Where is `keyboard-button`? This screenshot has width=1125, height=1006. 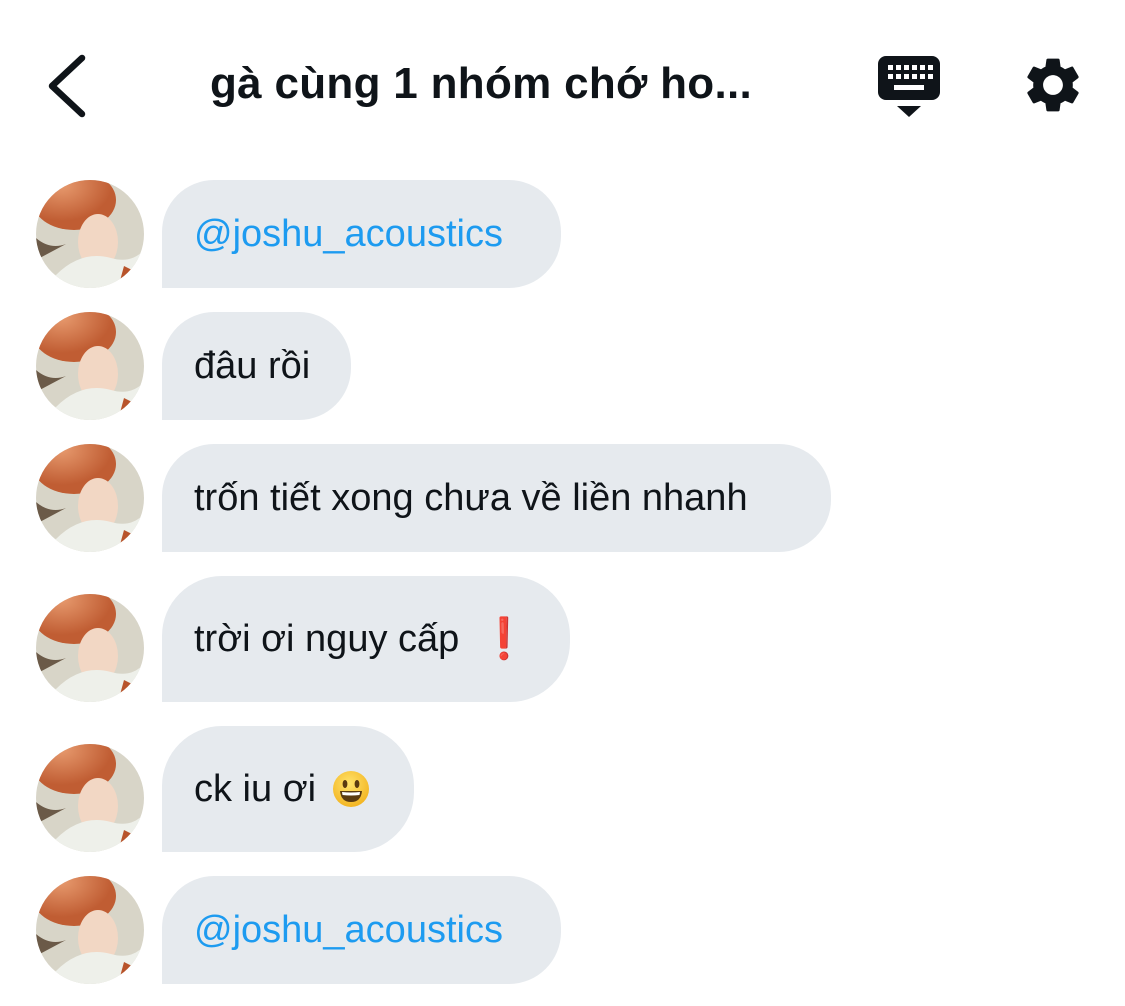 keyboard-button is located at coordinates (909, 87).